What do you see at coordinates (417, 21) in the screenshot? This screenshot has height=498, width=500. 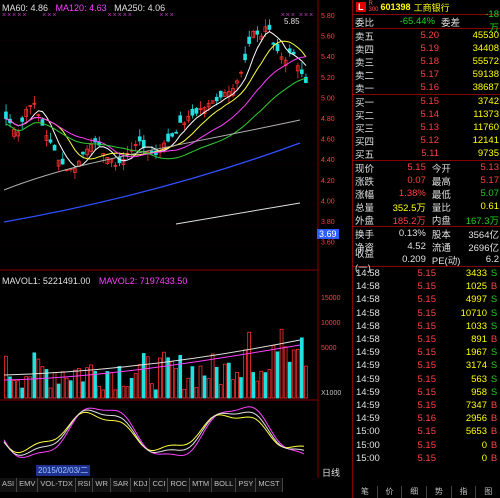 I see `weibi-value: -65.44%` at bounding box center [417, 21].